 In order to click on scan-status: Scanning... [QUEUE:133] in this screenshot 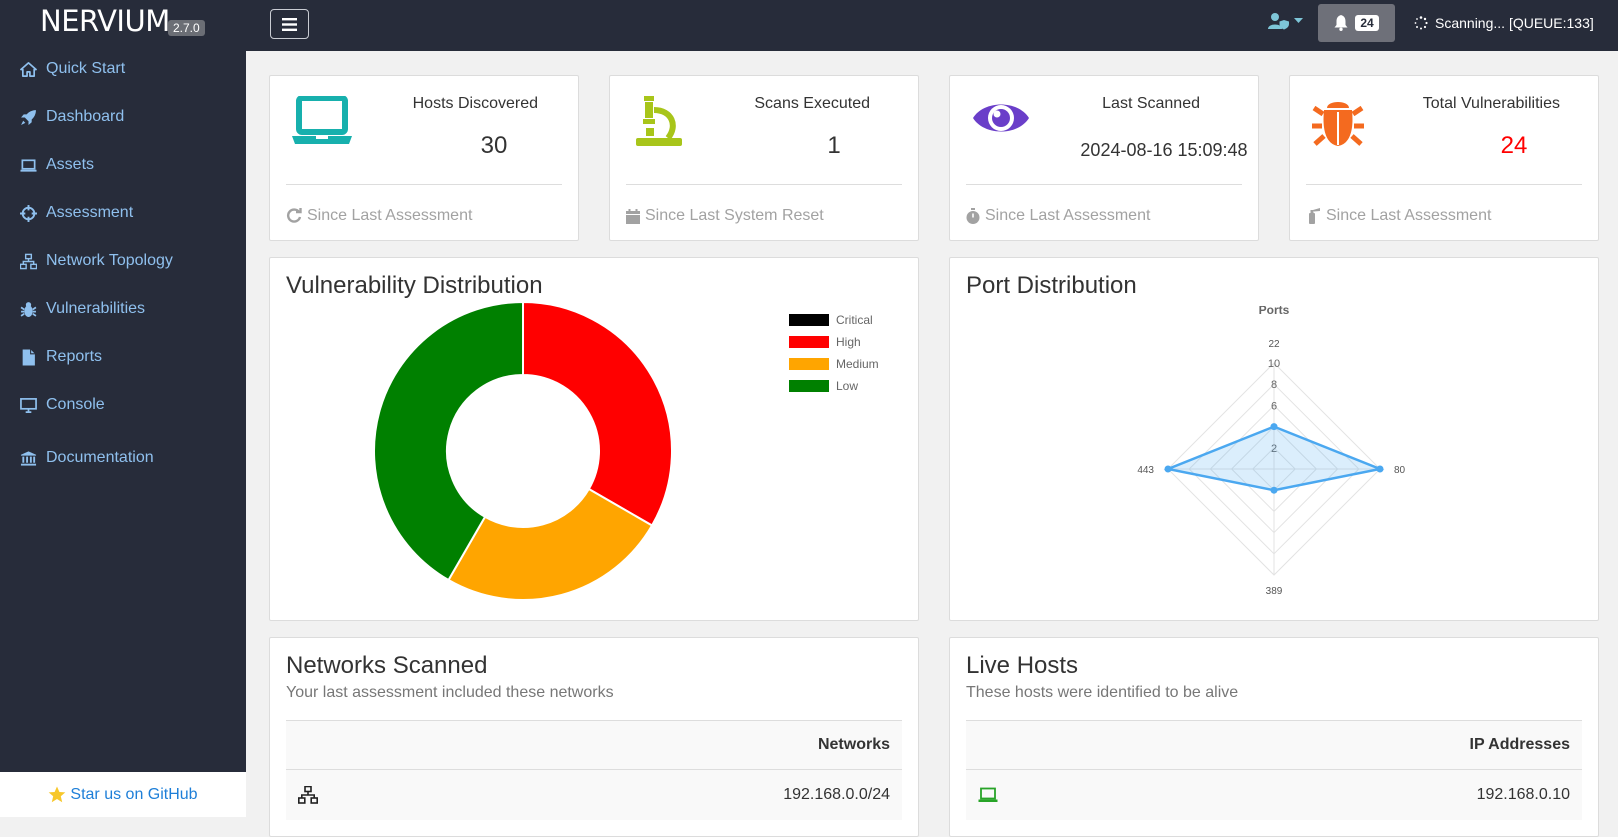, I will do `click(1504, 23)`.